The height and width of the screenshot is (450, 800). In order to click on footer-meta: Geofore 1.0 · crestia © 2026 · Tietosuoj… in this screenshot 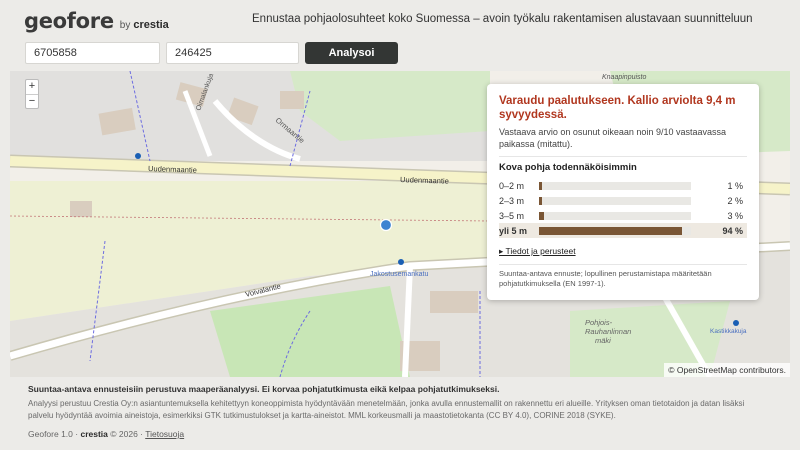, I will do `click(388, 434)`.